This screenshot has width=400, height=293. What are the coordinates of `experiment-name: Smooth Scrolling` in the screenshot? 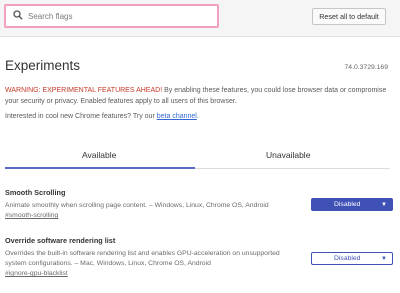 It's located at (35, 192).